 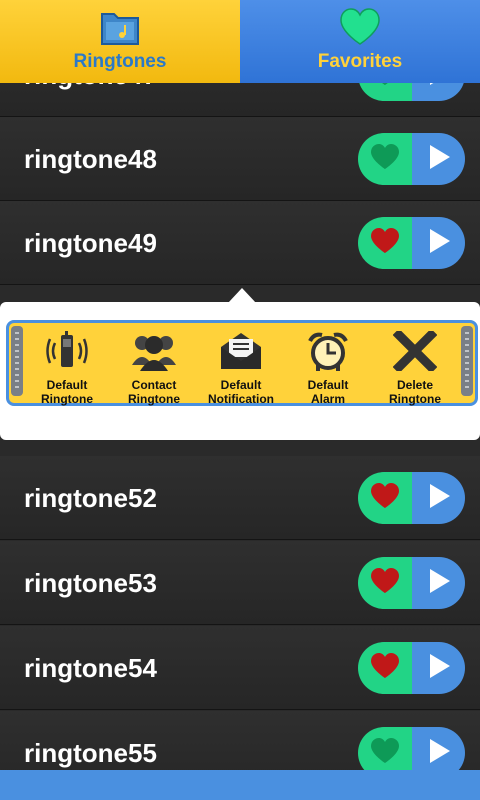 I want to click on ringtone-name: ringtone55, so click(x=90, y=753).